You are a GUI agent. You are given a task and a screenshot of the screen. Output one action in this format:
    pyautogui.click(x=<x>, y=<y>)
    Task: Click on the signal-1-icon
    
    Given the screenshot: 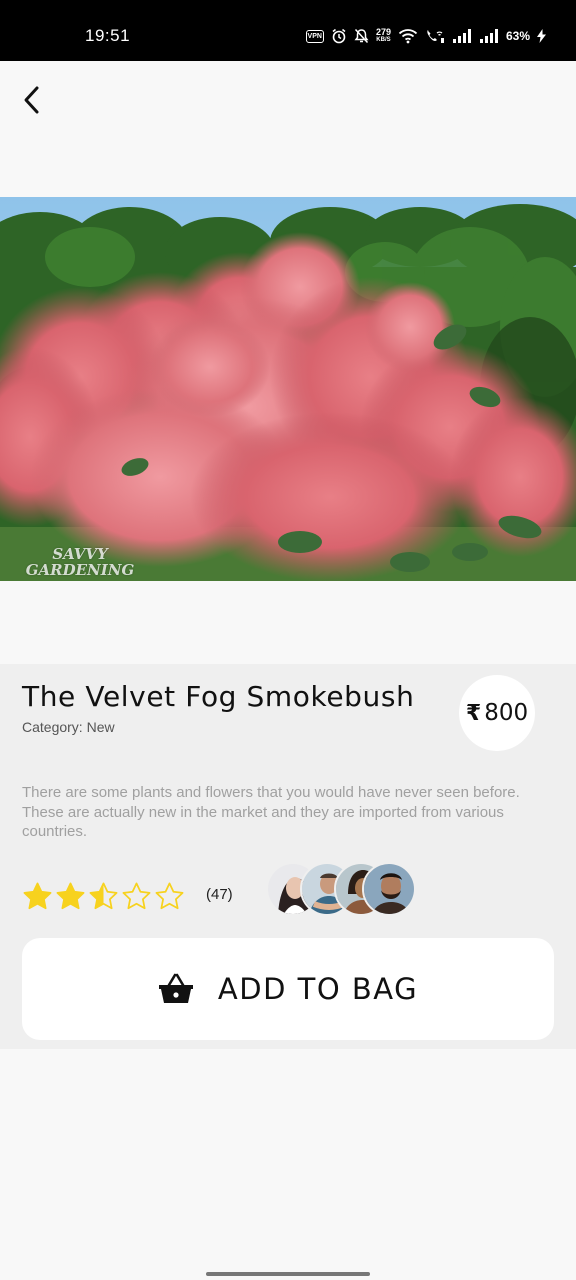 What is the action you would take?
    pyautogui.click(x=462, y=36)
    